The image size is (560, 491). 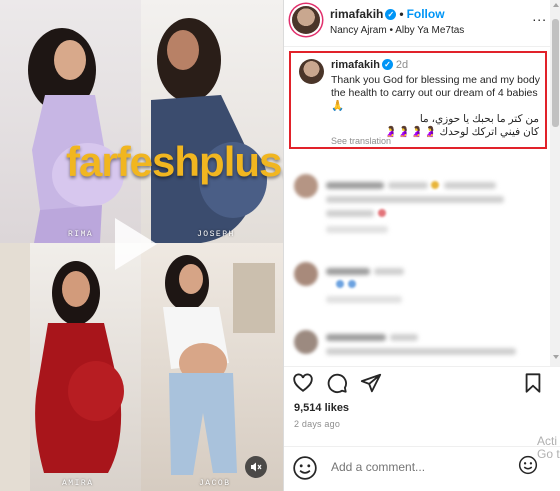 I want to click on caption-avatar, so click(x=311, y=71).